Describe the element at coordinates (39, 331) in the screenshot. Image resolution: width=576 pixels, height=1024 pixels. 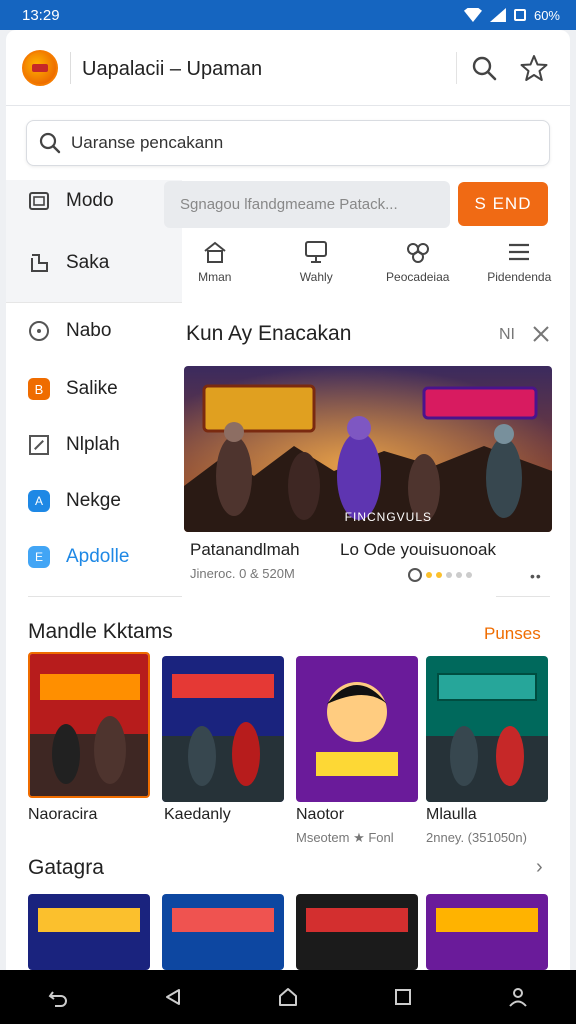
I see `circle-icon` at that location.